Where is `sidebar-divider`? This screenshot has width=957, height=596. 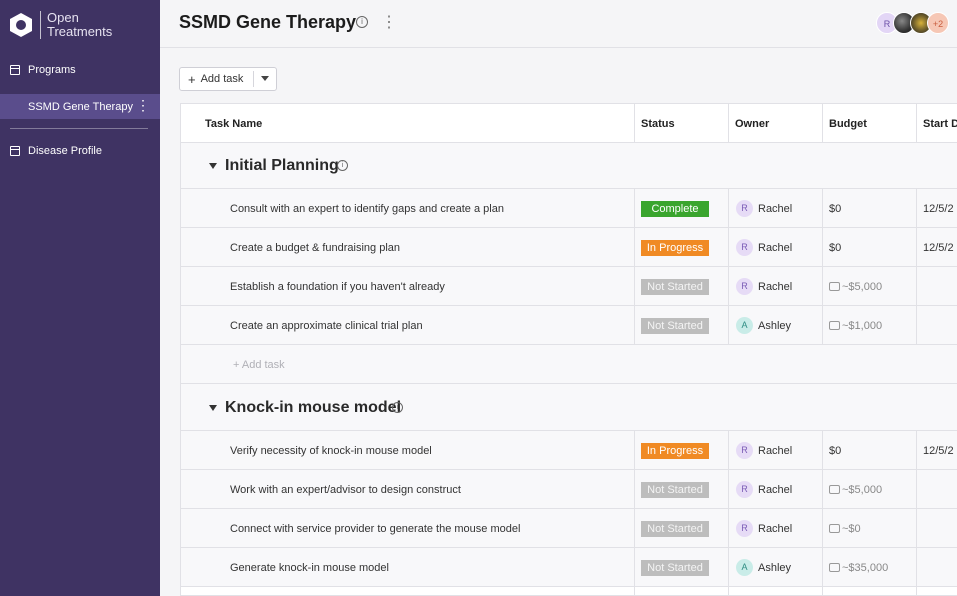
sidebar-divider is located at coordinates (79, 128).